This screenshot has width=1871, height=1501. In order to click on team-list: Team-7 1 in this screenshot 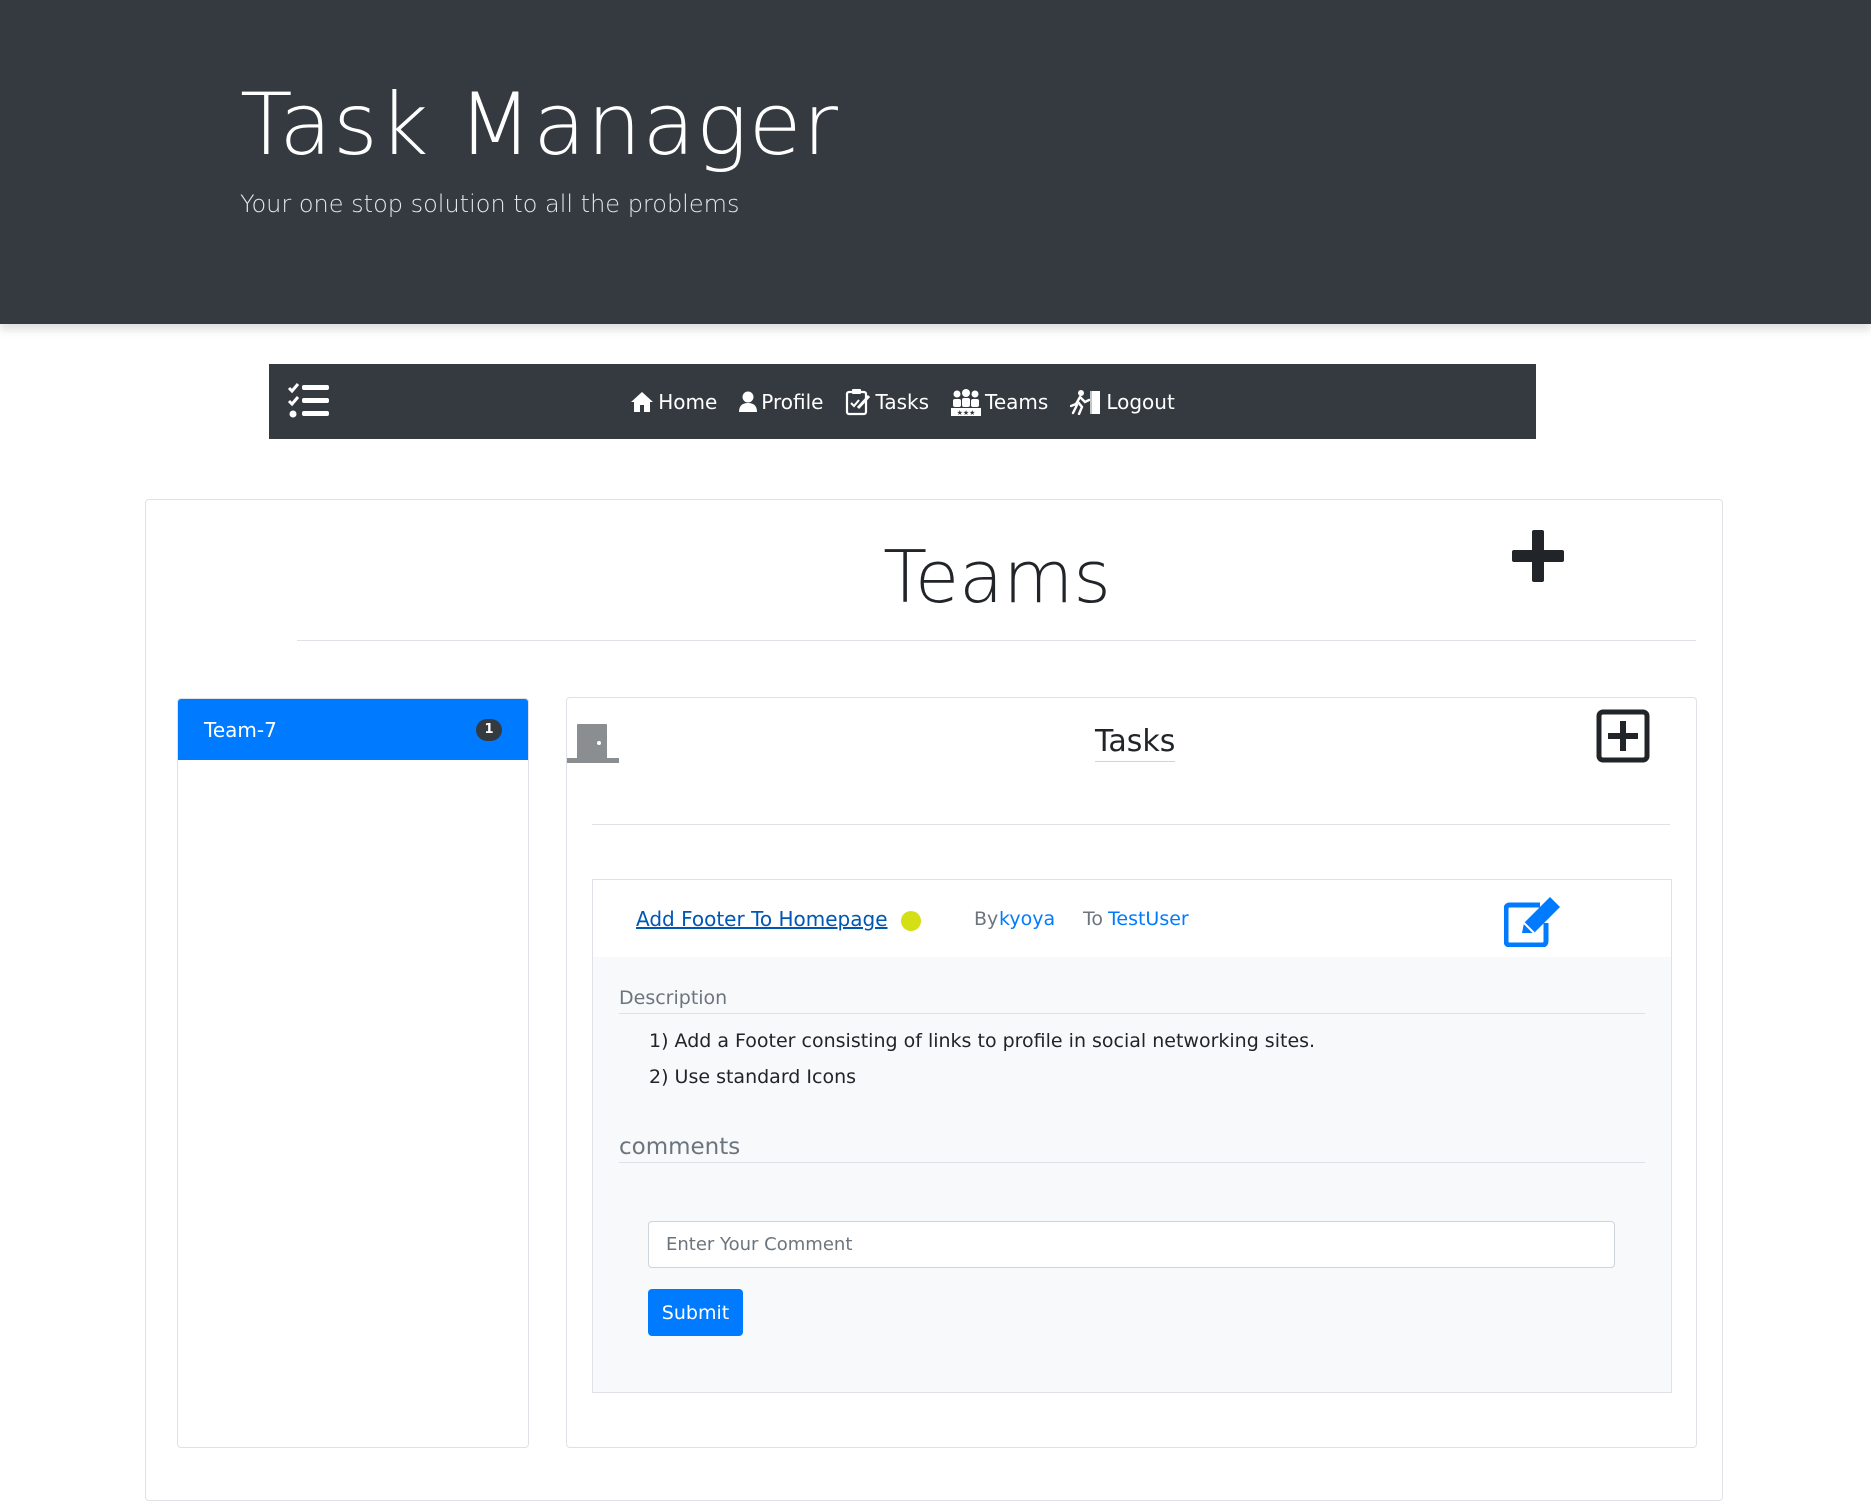, I will do `click(353, 1073)`.